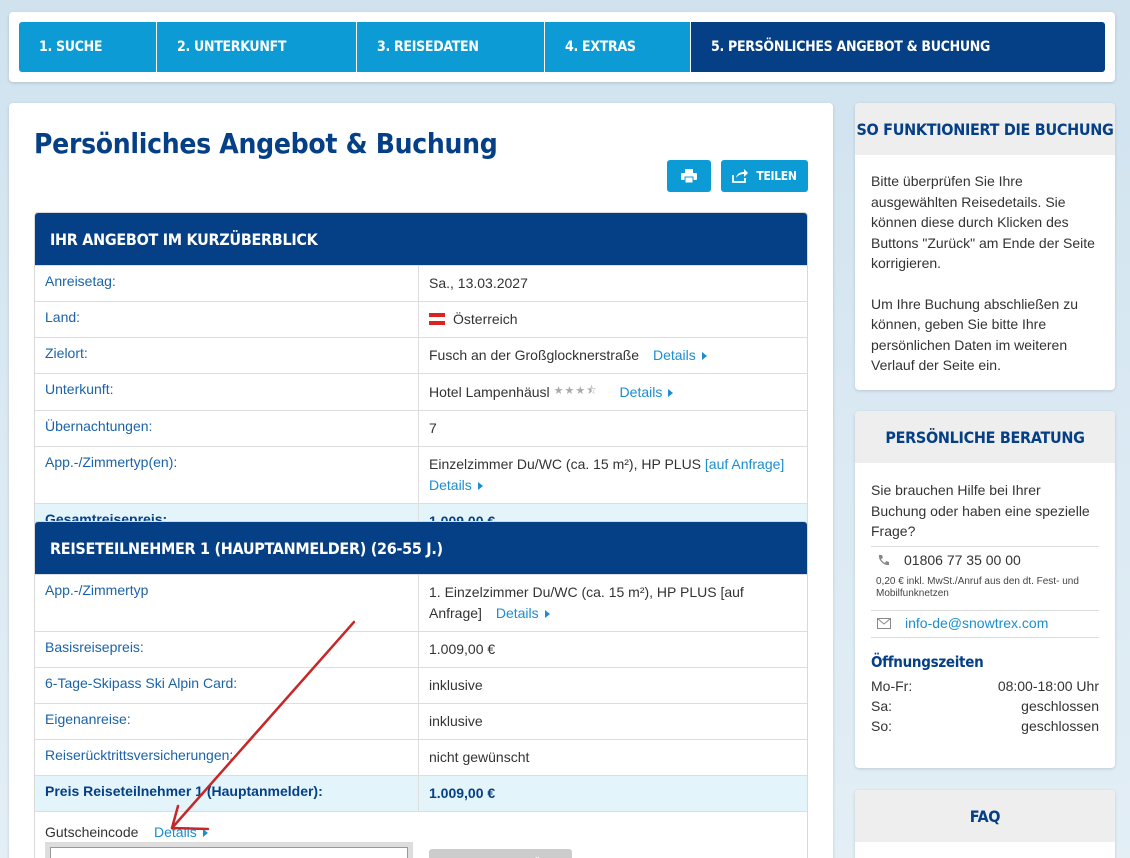 The height and width of the screenshot is (858, 1130). I want to click on print-button, so click(689, 176).